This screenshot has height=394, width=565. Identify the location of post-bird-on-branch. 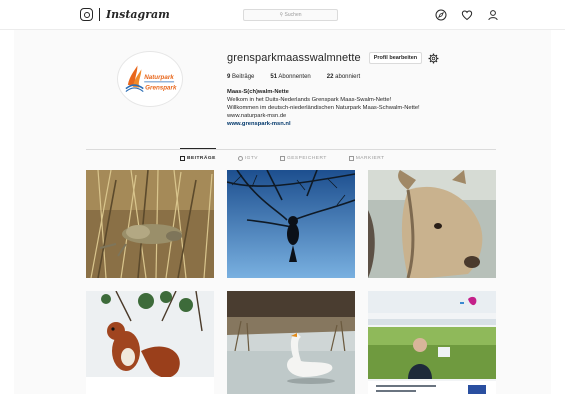
(291, 224).